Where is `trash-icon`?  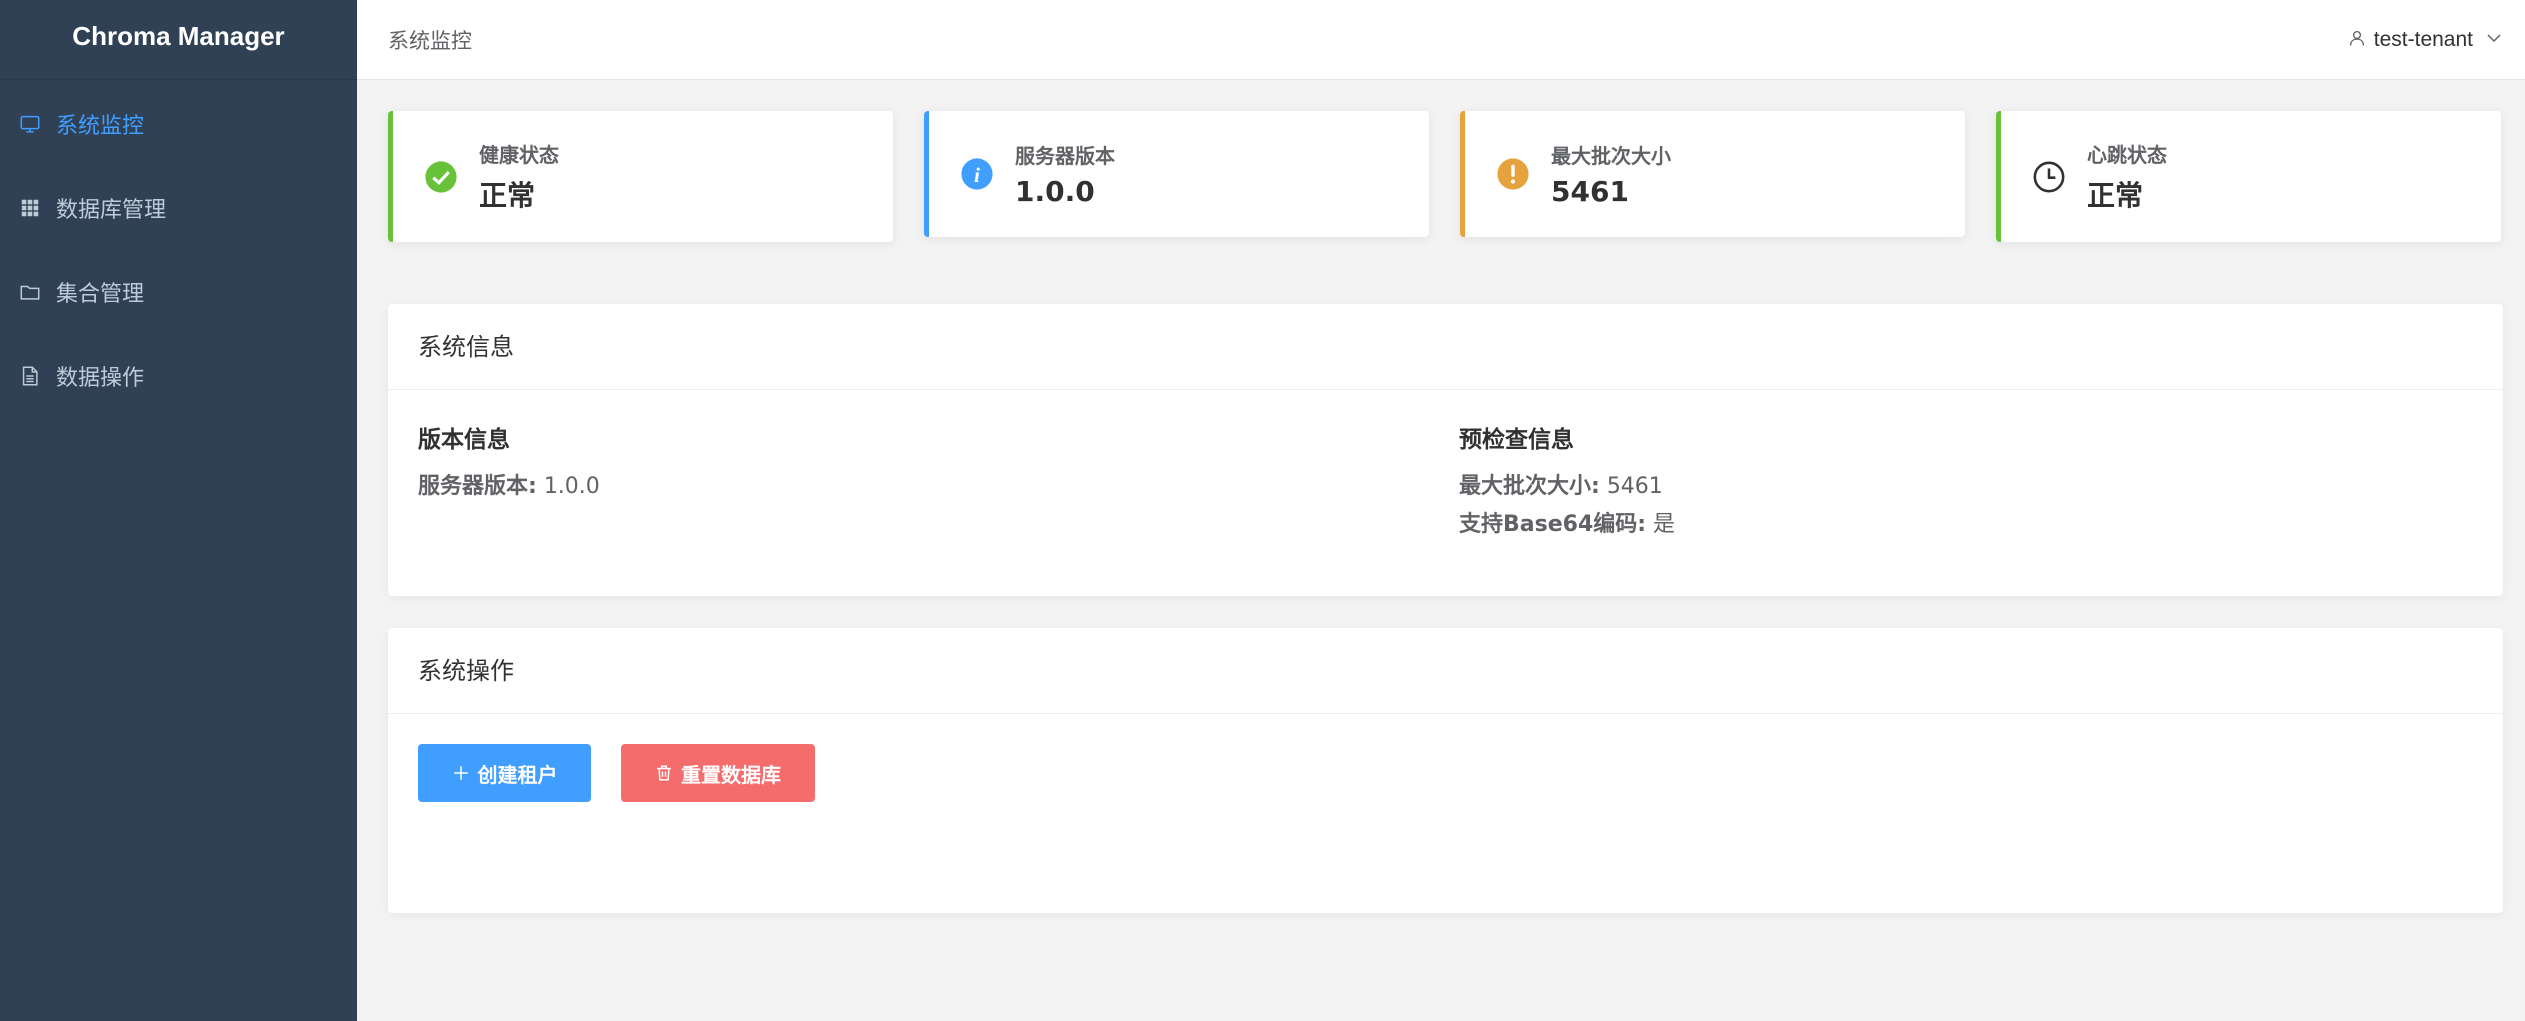 trash-icon is located at coordinates (664, 773).